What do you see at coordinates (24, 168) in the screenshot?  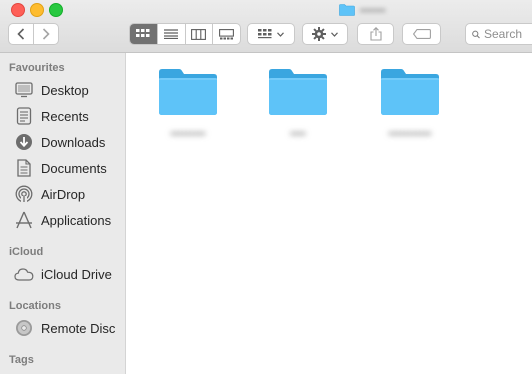 I see `documents-icon` at bounding box center [24, 168].